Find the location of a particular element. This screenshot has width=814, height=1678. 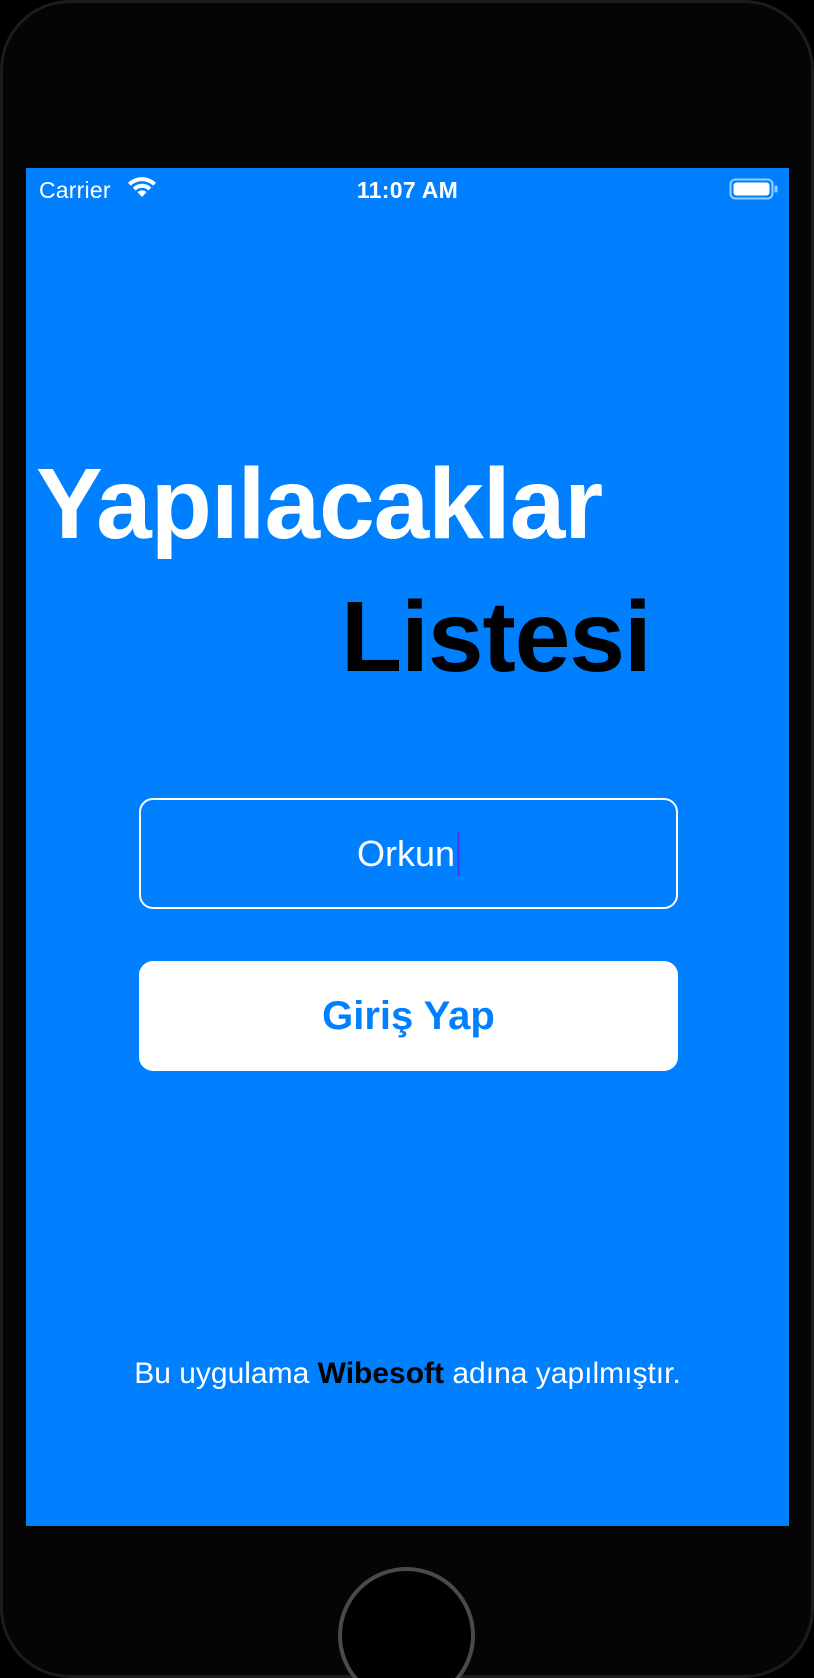

title-line-2: Listesi is located at coordinates (496, 637).